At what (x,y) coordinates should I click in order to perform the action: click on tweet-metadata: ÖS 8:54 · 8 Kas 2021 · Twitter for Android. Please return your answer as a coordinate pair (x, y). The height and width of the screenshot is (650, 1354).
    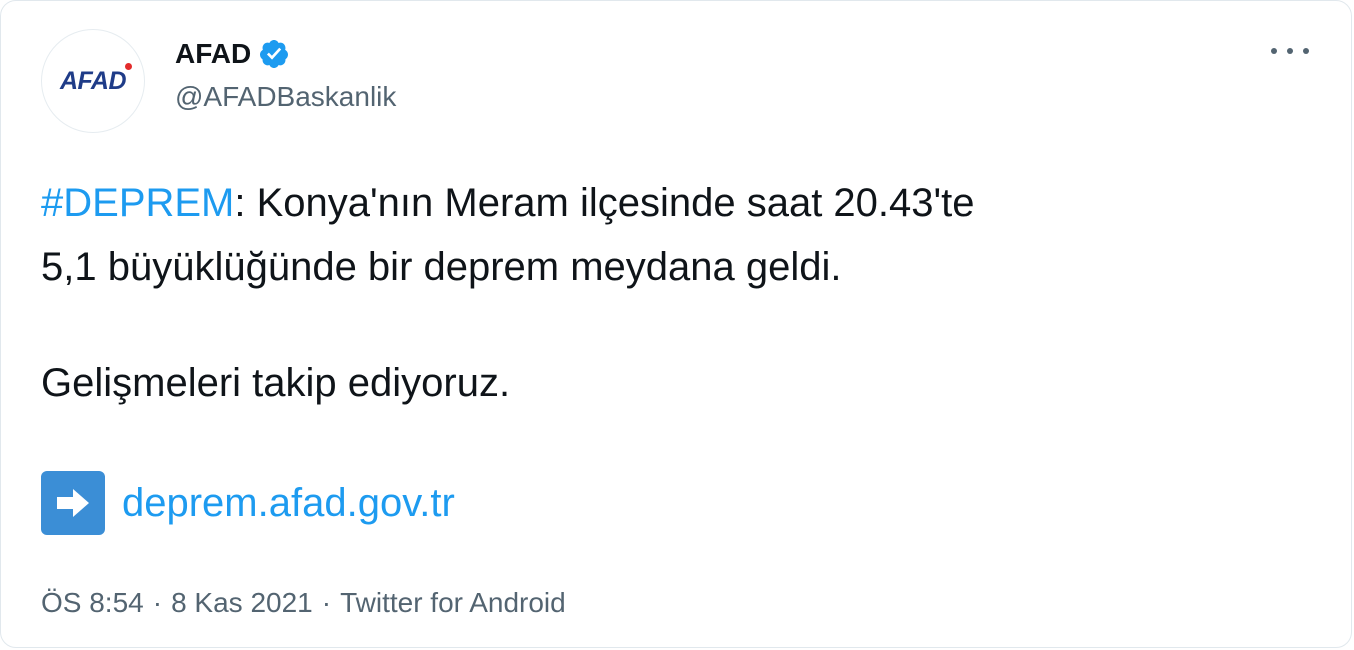
    Looking at the image, I should click on (303, 603).